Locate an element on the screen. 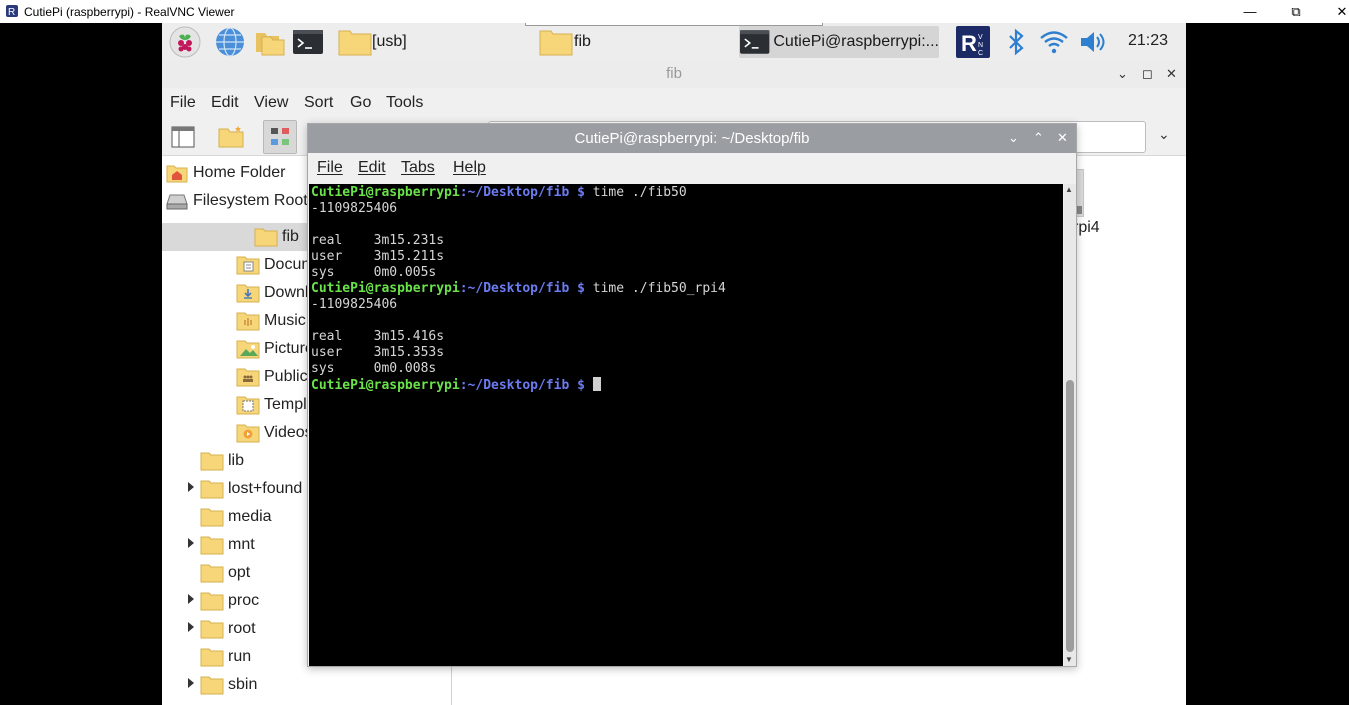 This screenshot has width=1349, height=705. tree-item-videos: Videos is located at coordinates (274, 433).